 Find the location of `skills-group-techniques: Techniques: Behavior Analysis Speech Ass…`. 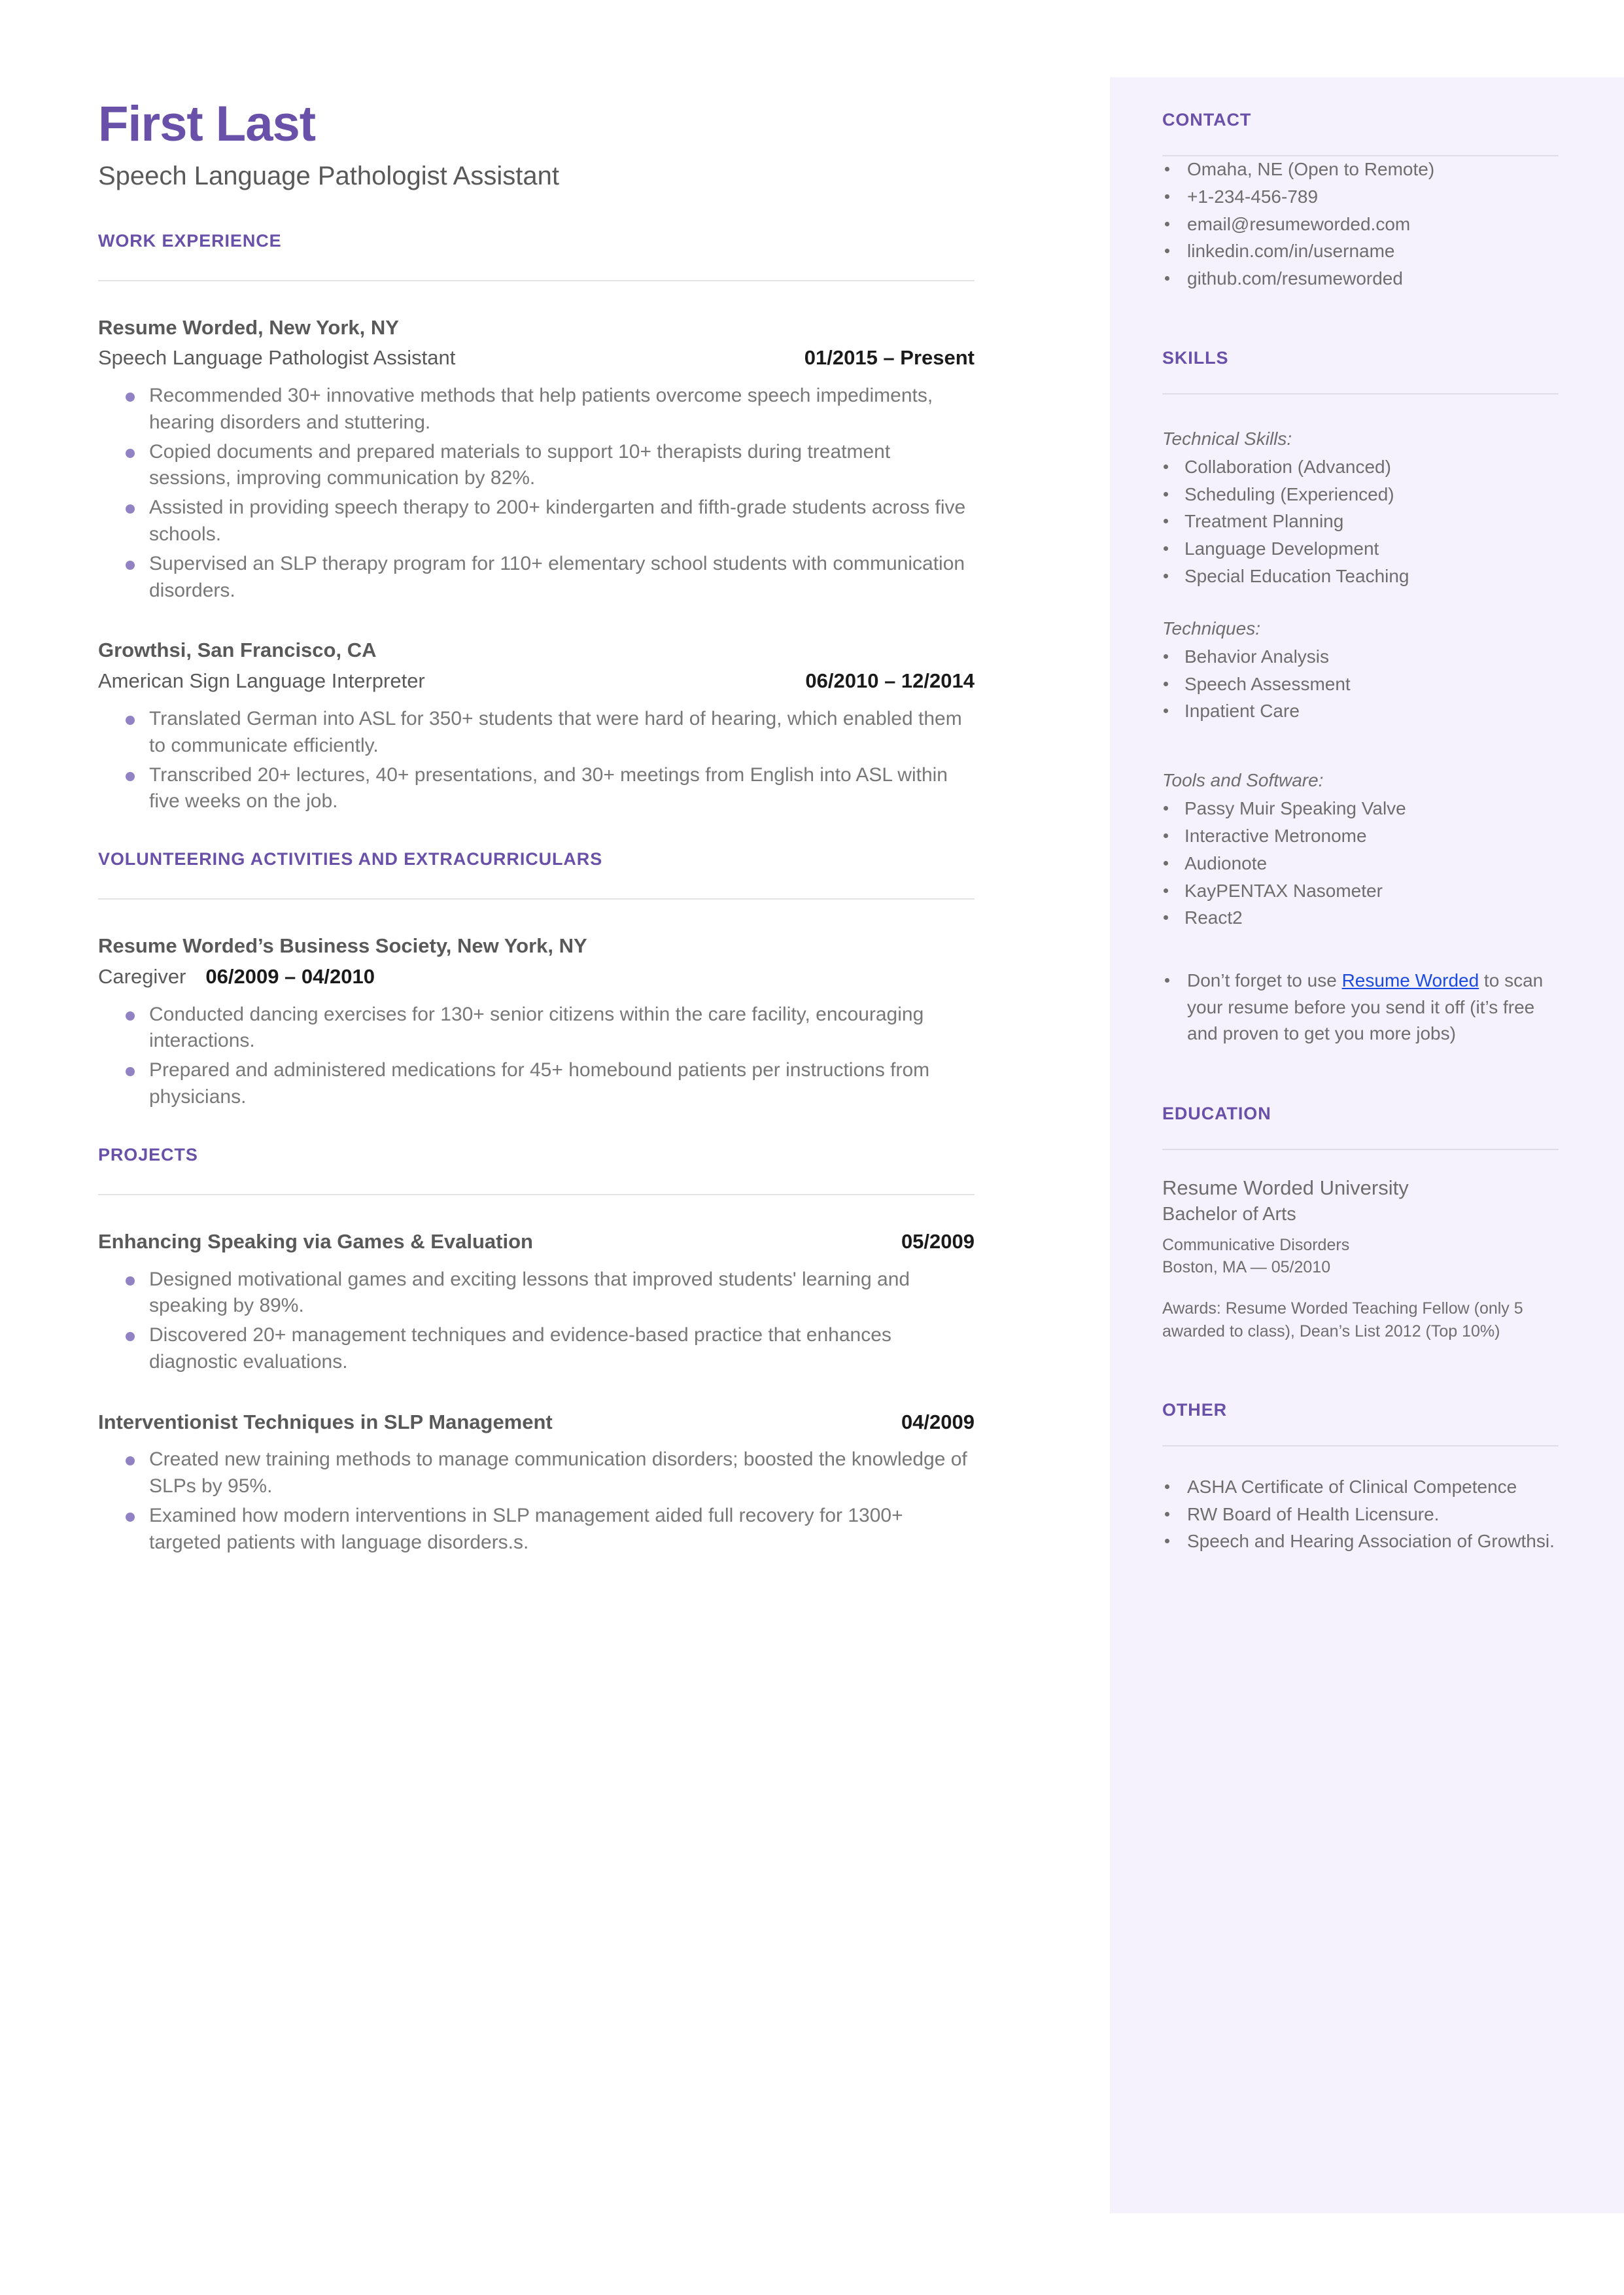

skills-group-techniques: Techniques: Behavior Analysis Speech Ass… is located at coordinates (1360, 670).